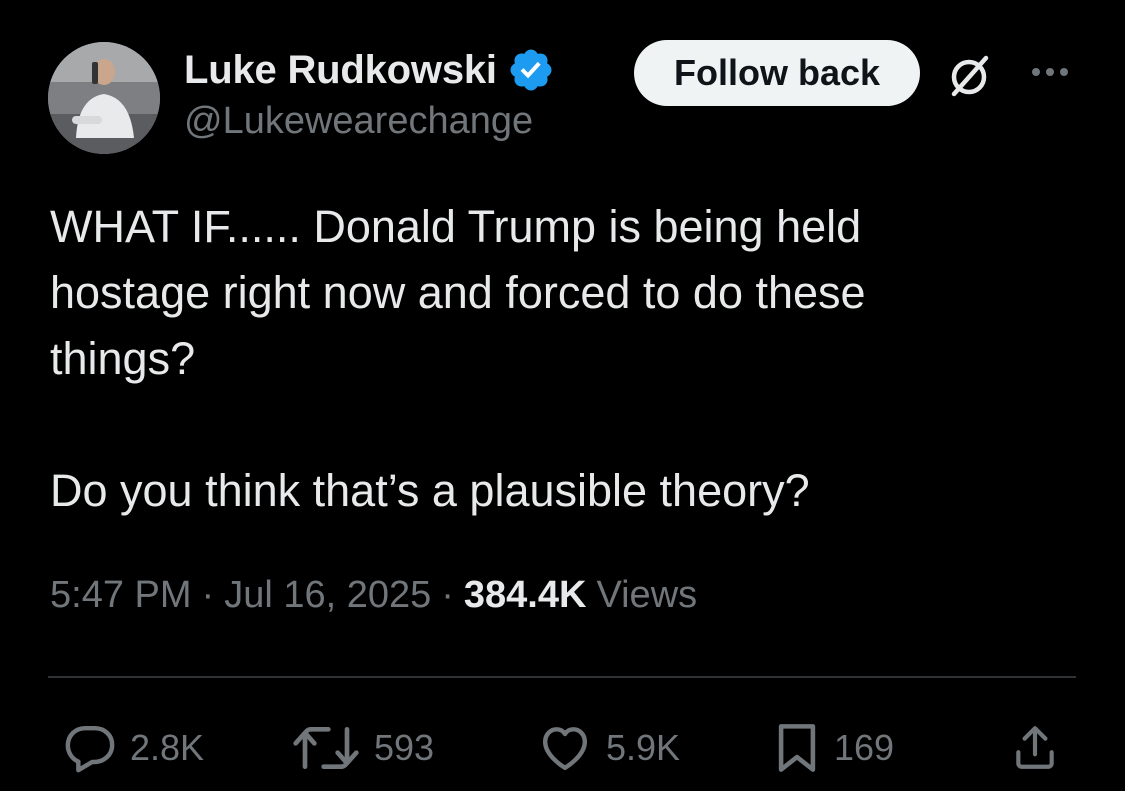  What do you see at coordinates (167, 747) in the screenshot?
I see `reply-count: 2.8K` at bounding box center [167, 747].